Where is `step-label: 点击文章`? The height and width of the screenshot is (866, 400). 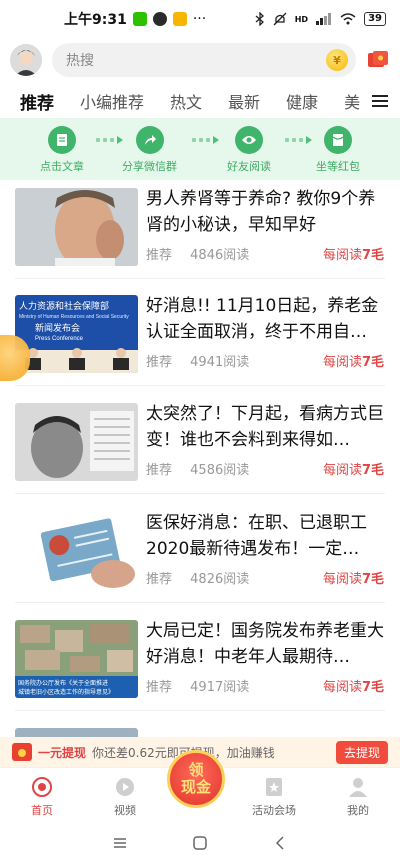
step-label: 点击文章 is located at coordinates (62, 166).